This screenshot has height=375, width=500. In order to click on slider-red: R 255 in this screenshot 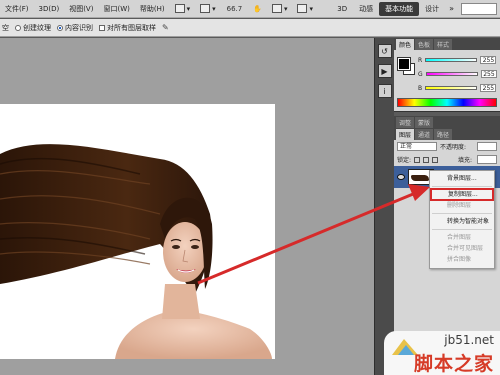, I will do `click(457, 60)`.